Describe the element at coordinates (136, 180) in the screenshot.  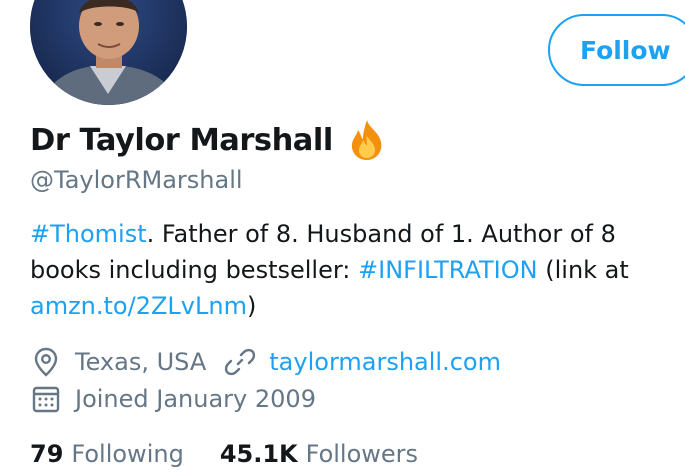
I see `profile-handle: @TaylorRMarshall` at that location.